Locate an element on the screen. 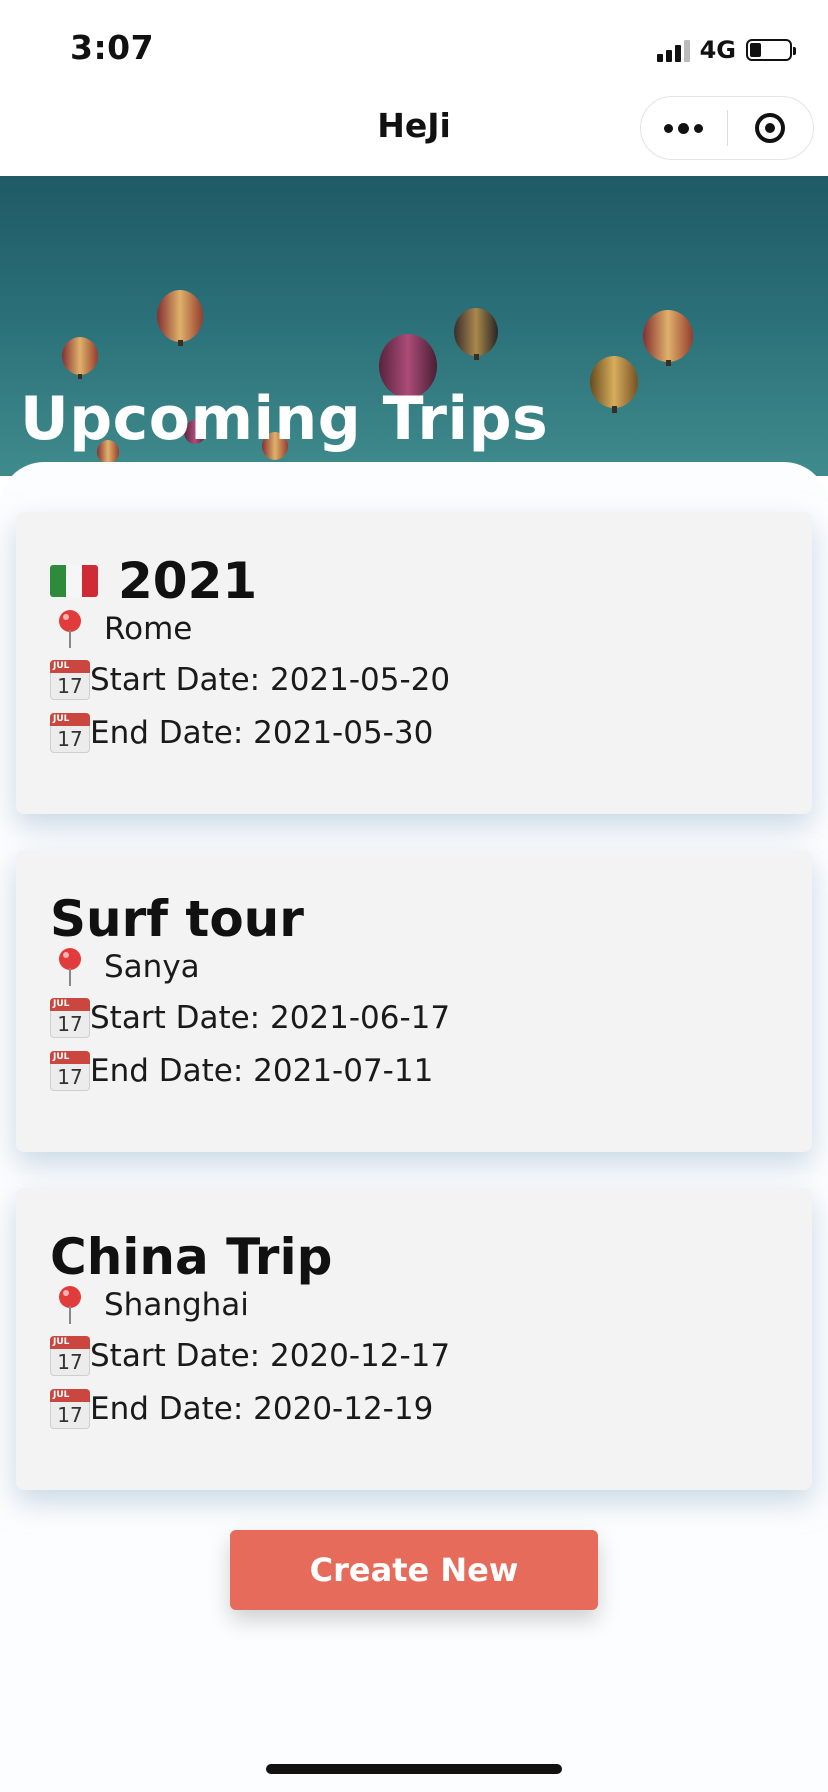  trip-location: Shanghai is located at coordinates (176, 1305).